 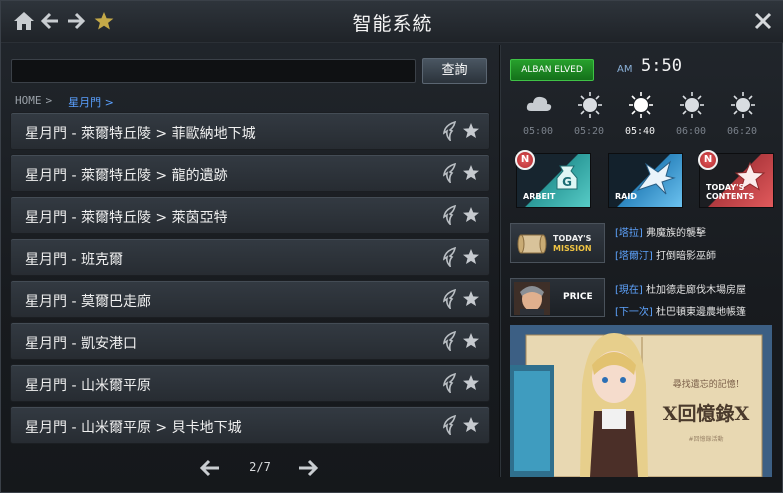 What do you see at coordinates (557, 297) in the screenshot?
I see `price-button: PRICE` at bounding box center [557, 297].